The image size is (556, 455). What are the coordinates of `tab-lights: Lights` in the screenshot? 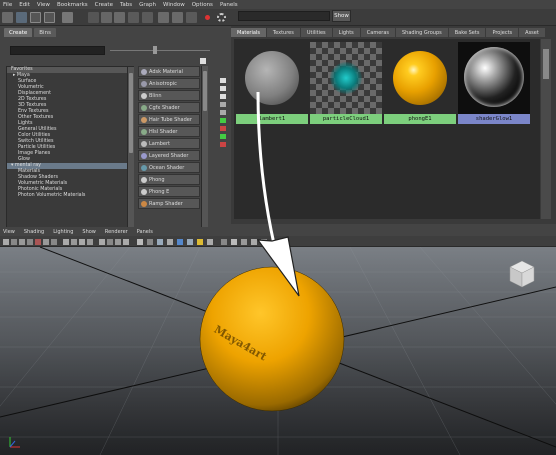 It's located at (346, 32).